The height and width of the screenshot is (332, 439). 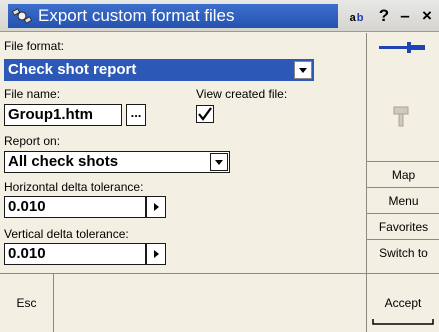 I want to click on measure-bar-icon, so click(x=402, y=47).